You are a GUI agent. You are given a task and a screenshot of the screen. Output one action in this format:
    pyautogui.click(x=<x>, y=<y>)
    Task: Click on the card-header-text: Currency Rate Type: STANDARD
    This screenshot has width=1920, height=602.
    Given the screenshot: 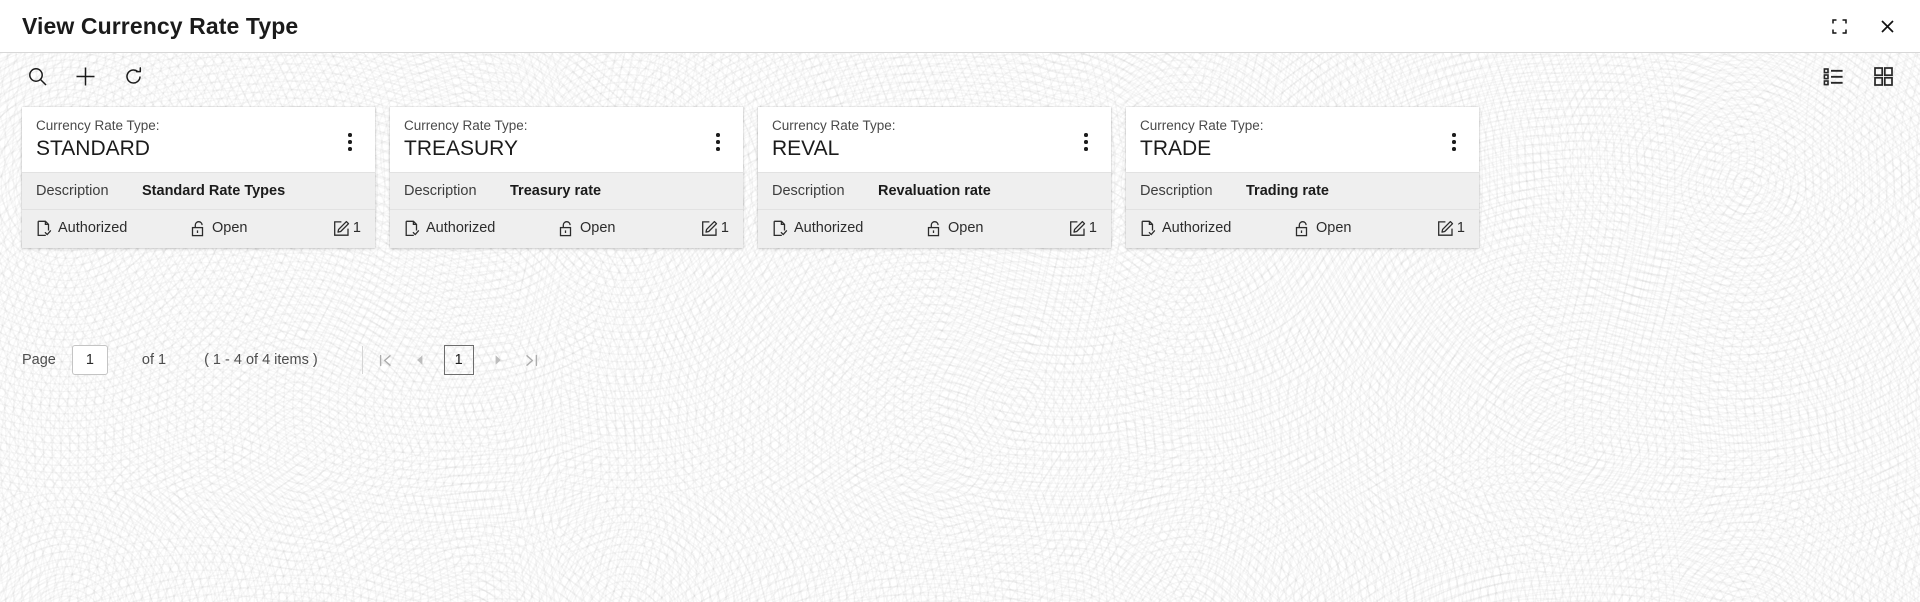 What is the action you would take?
    pyautogui.click(x=187, y=140)
    